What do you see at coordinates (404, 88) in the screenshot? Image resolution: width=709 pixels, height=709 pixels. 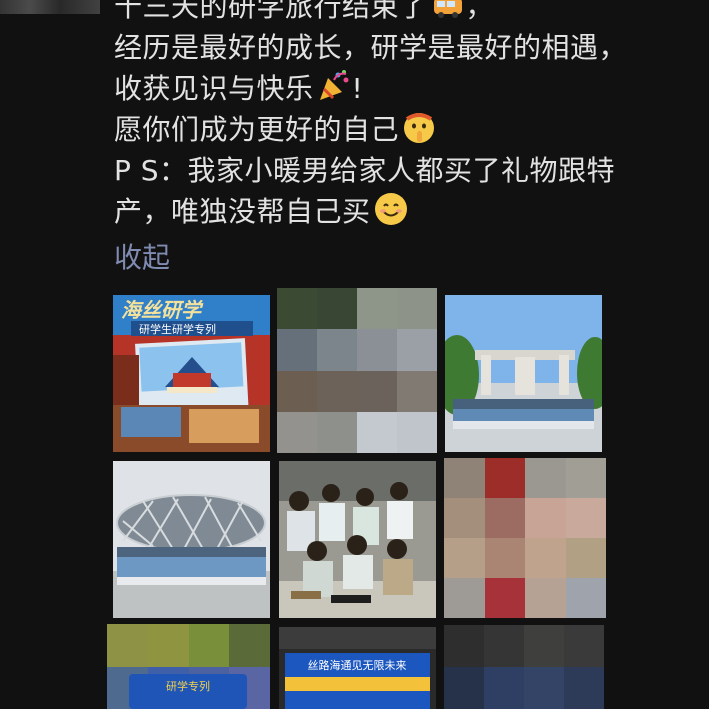 I see `post-line-3: 收获见识与快乐!` at bounding box center [404, 88].